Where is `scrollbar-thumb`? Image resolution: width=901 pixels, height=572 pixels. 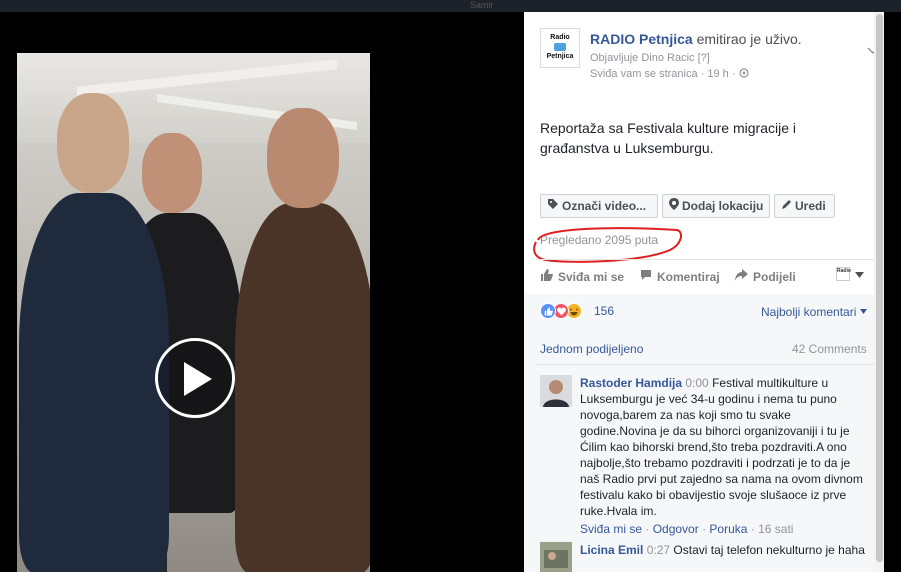
scrollbar-thumb is located at coordinates (879, 288).